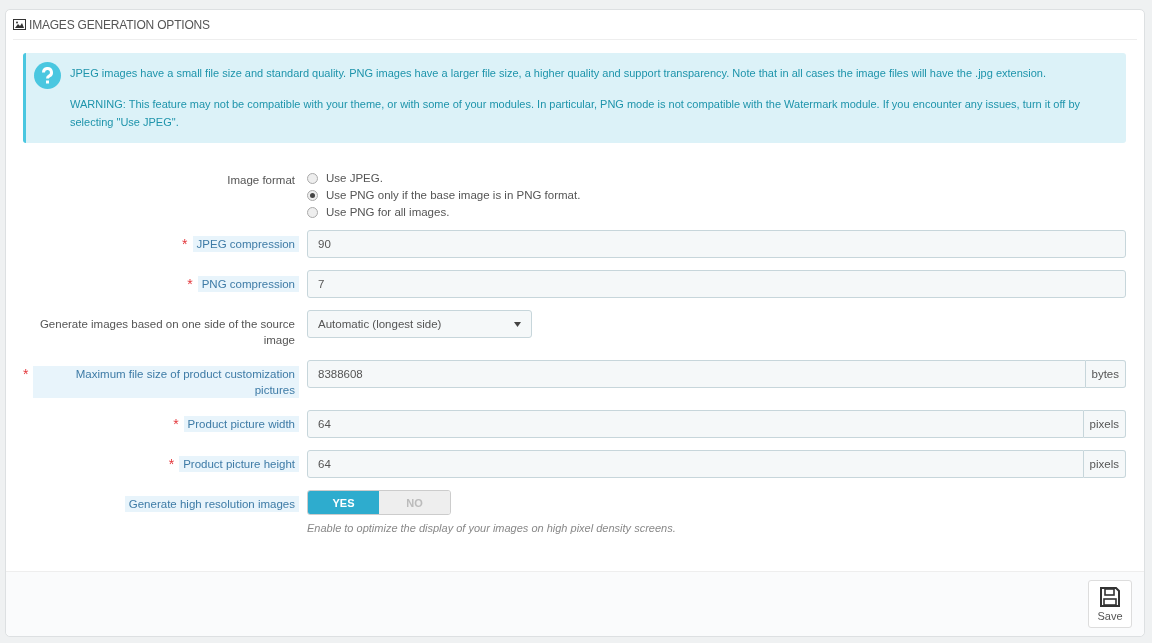  Describe the element at coordinates (248, 284) in the screenshot. I see `field-label: PNG compression` at that location.